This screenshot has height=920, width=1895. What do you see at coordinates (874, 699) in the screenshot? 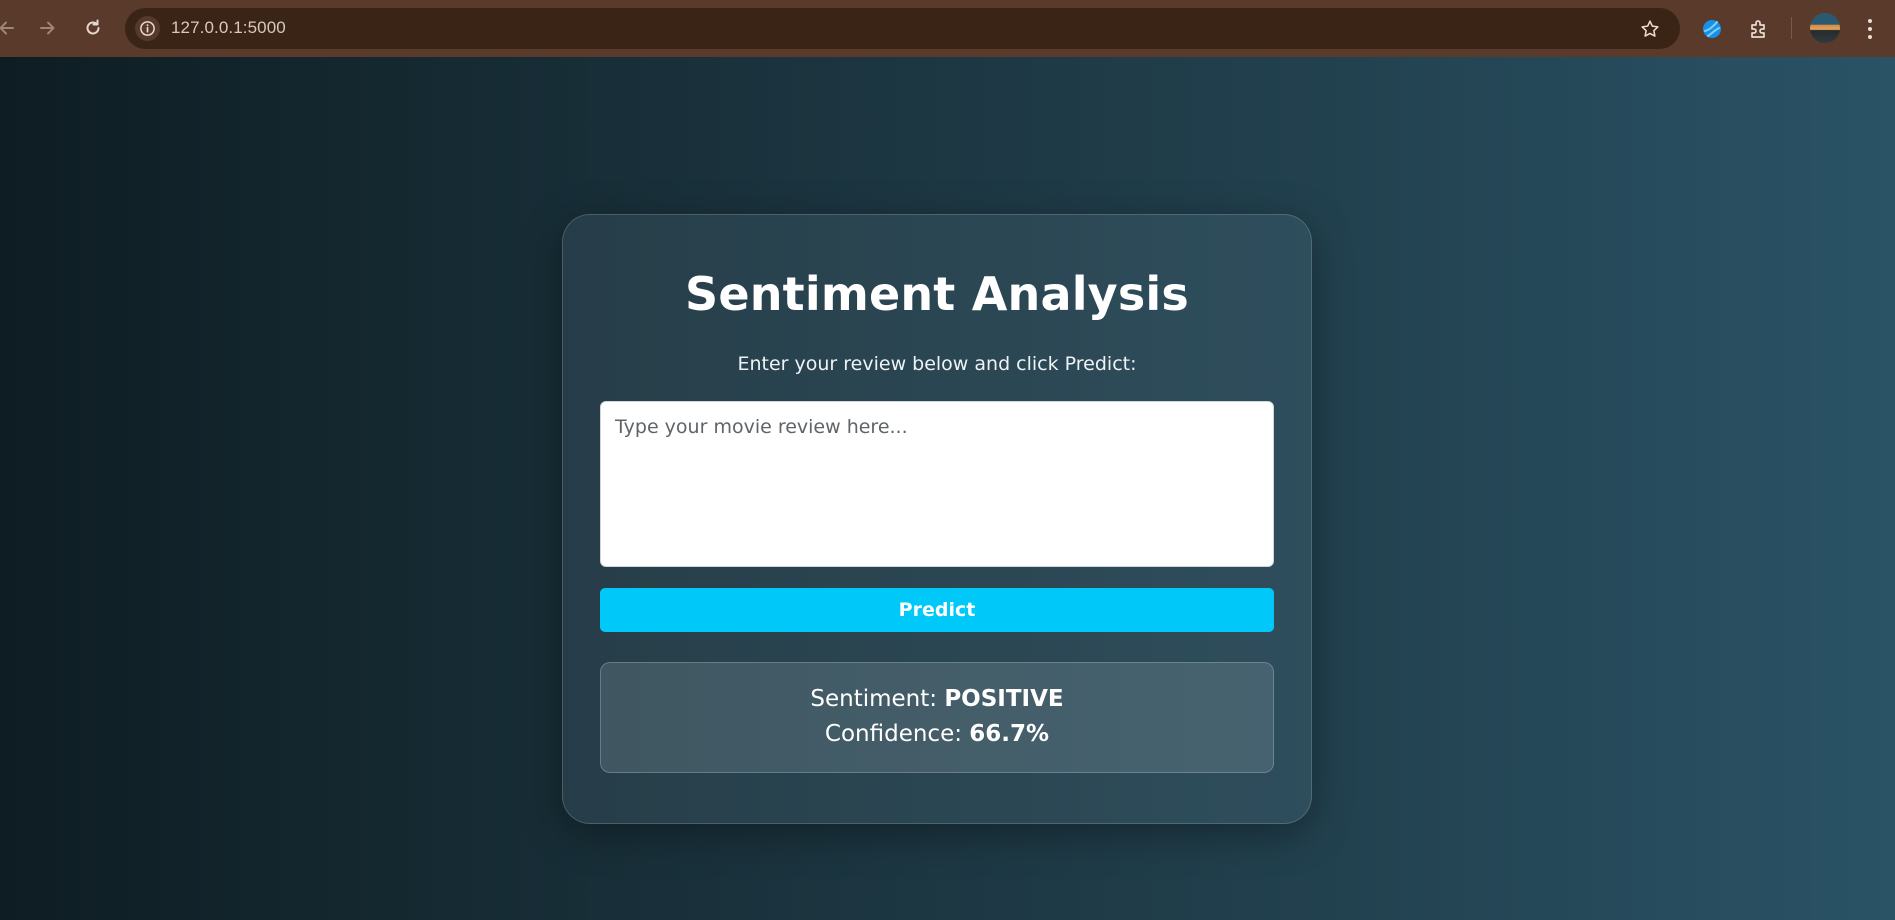
I see `sentiment-label: Sentiment:` at bounding box center [874, 699].